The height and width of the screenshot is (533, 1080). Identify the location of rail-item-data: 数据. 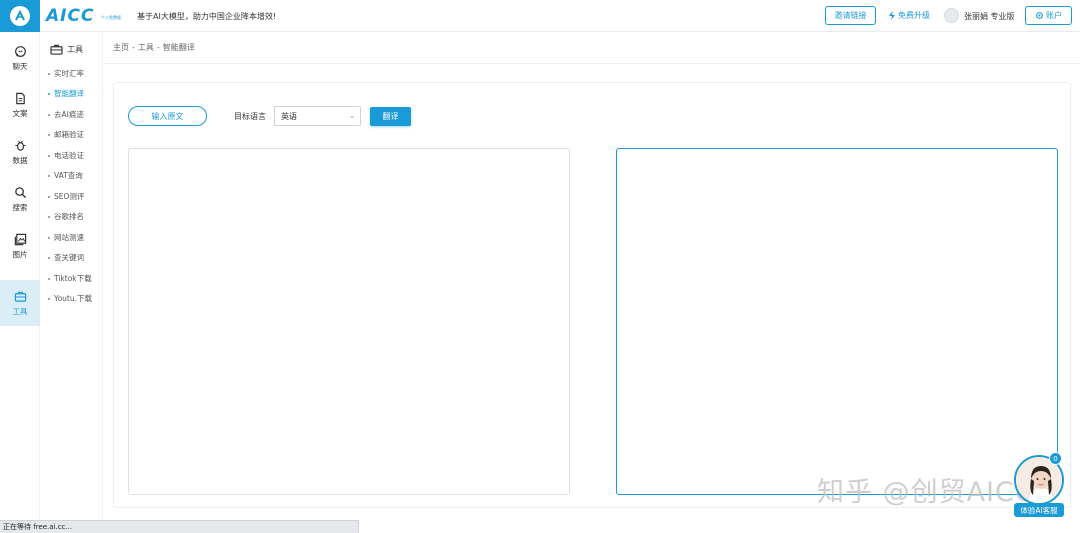
(20, 152).